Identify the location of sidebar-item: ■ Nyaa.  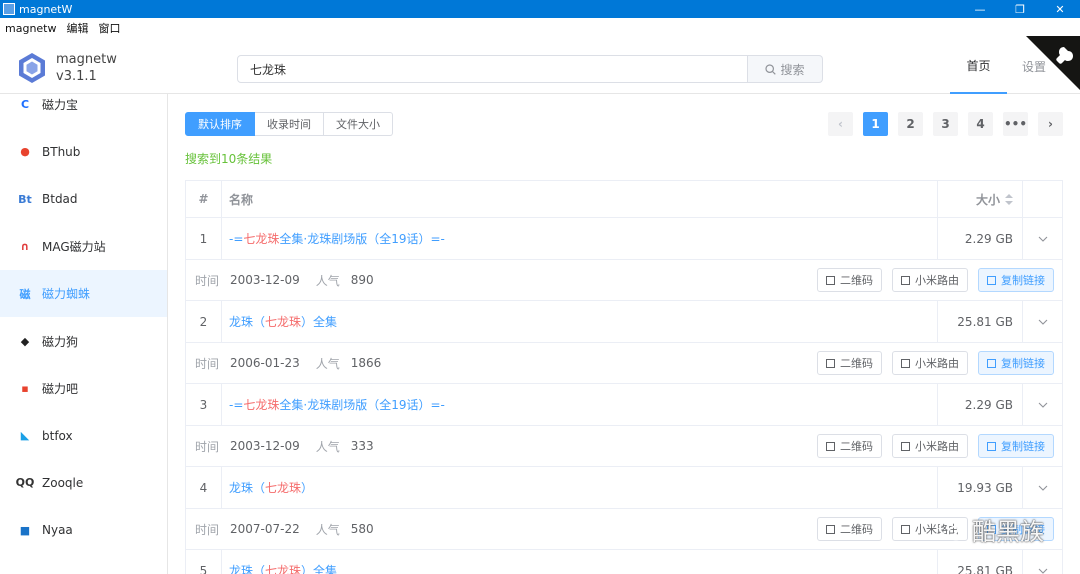
(83, 530).